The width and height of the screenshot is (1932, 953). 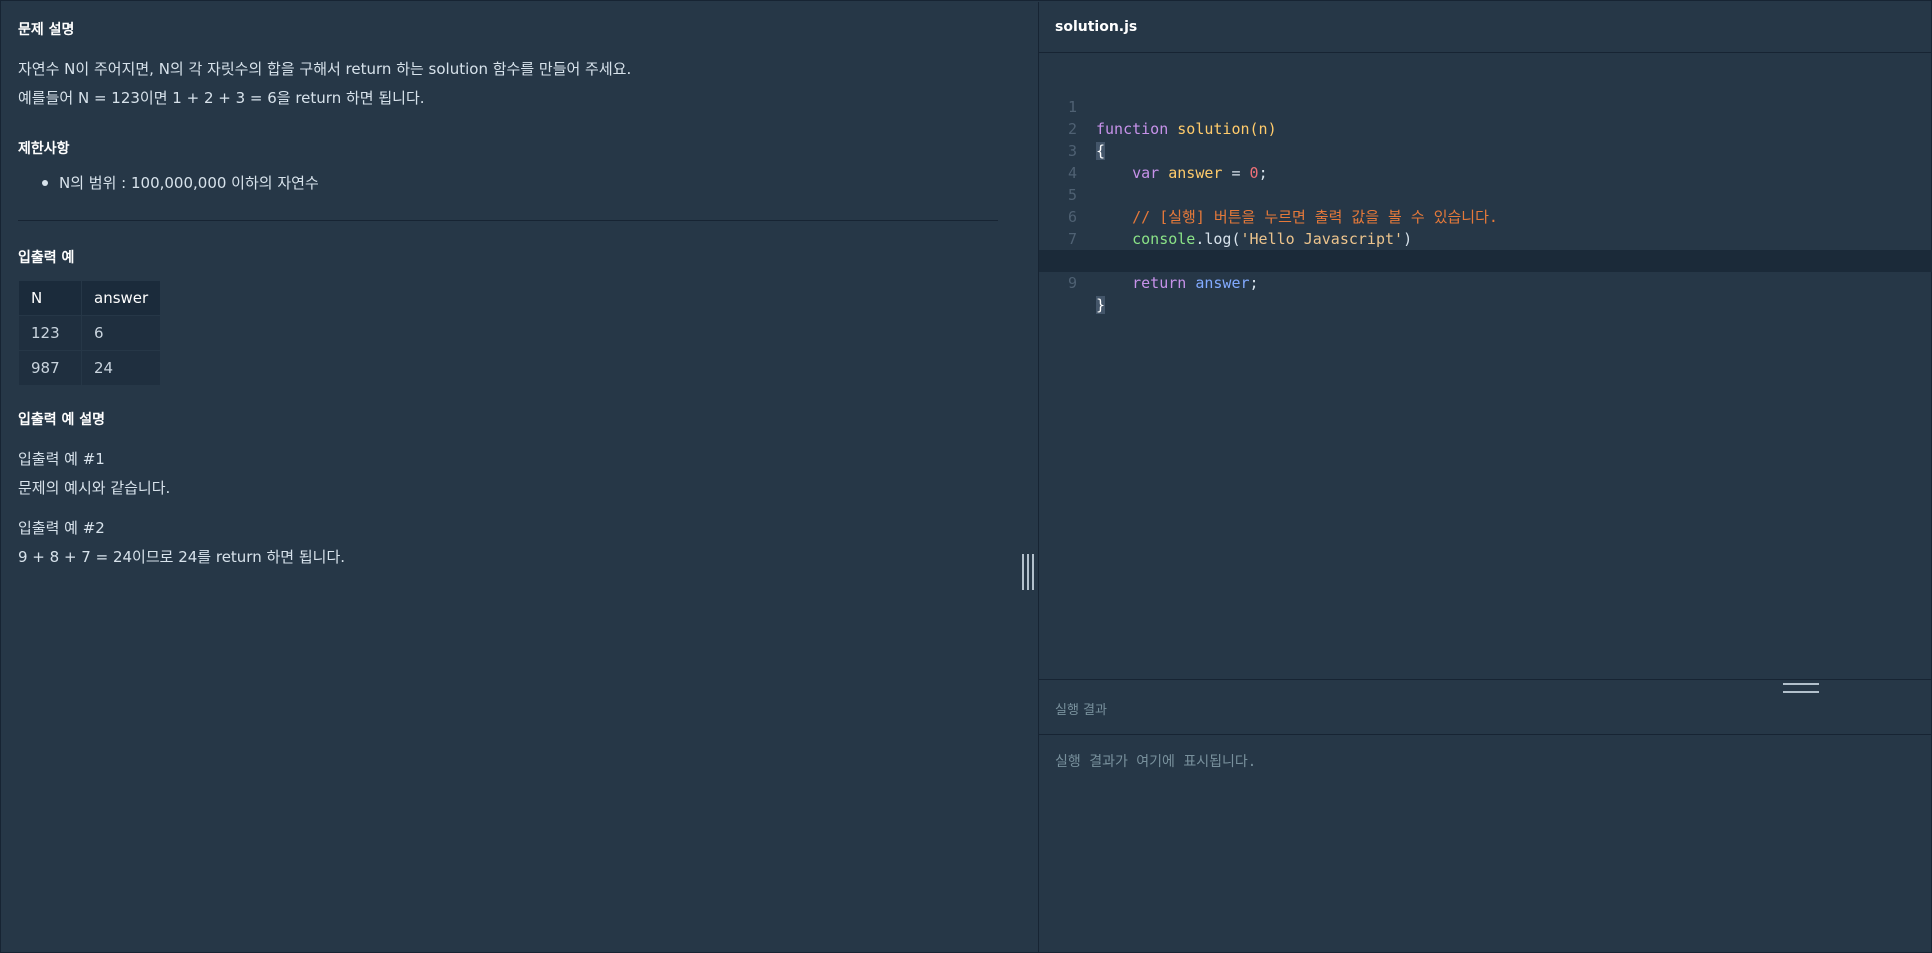 What do you see at coordinates (45, 182) in the screenshot?
I see `bullet-icon` at bounding box center [45, 182].